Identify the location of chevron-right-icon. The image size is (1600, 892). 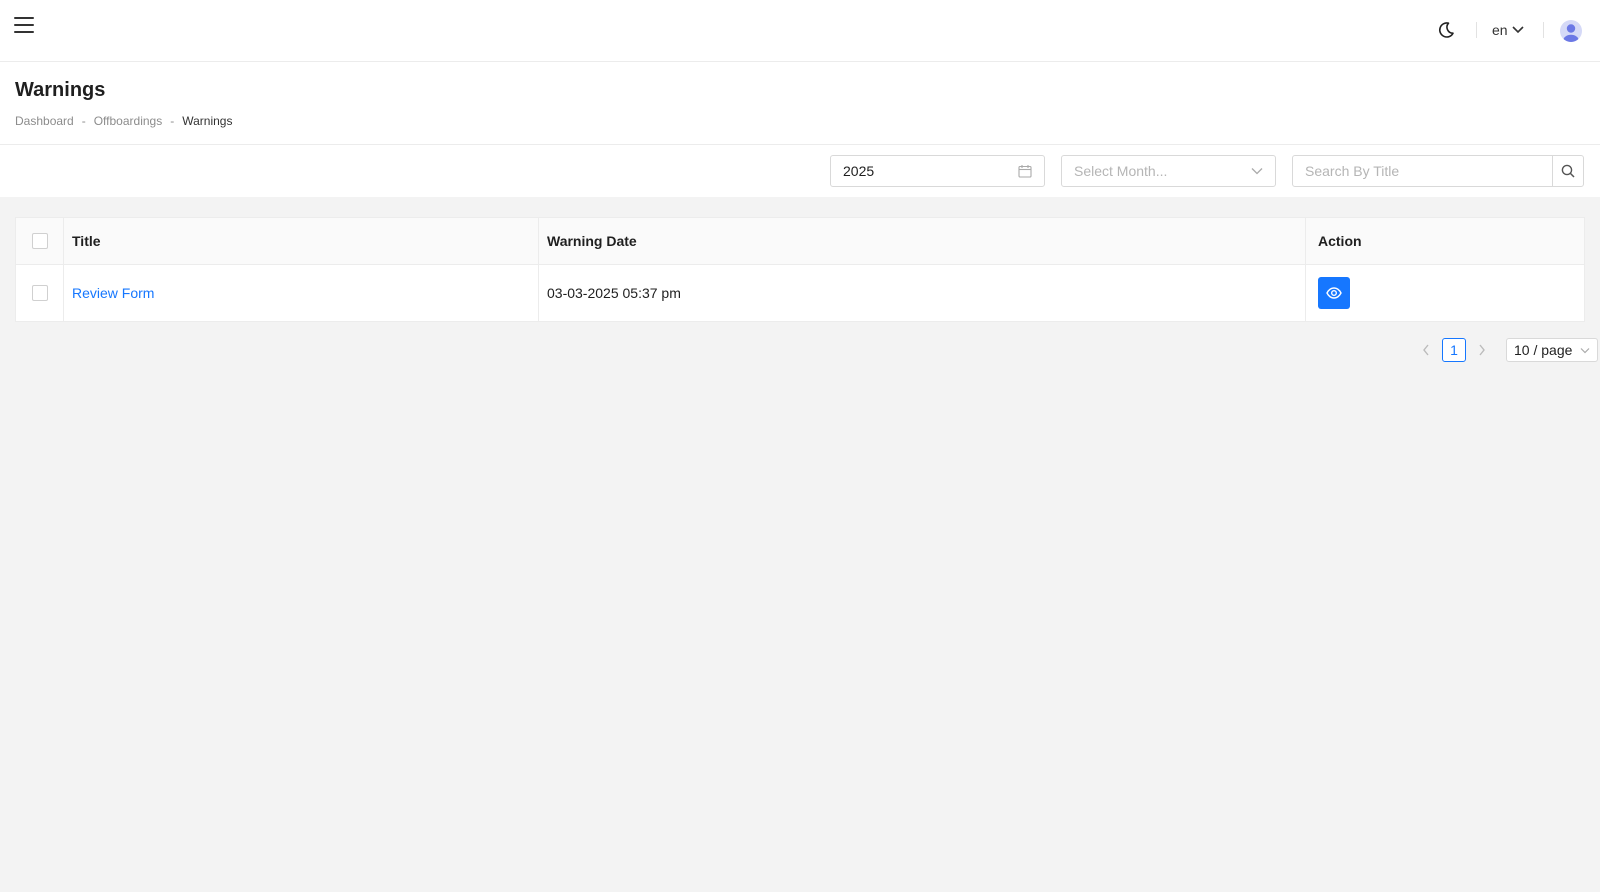
(1482, 350).